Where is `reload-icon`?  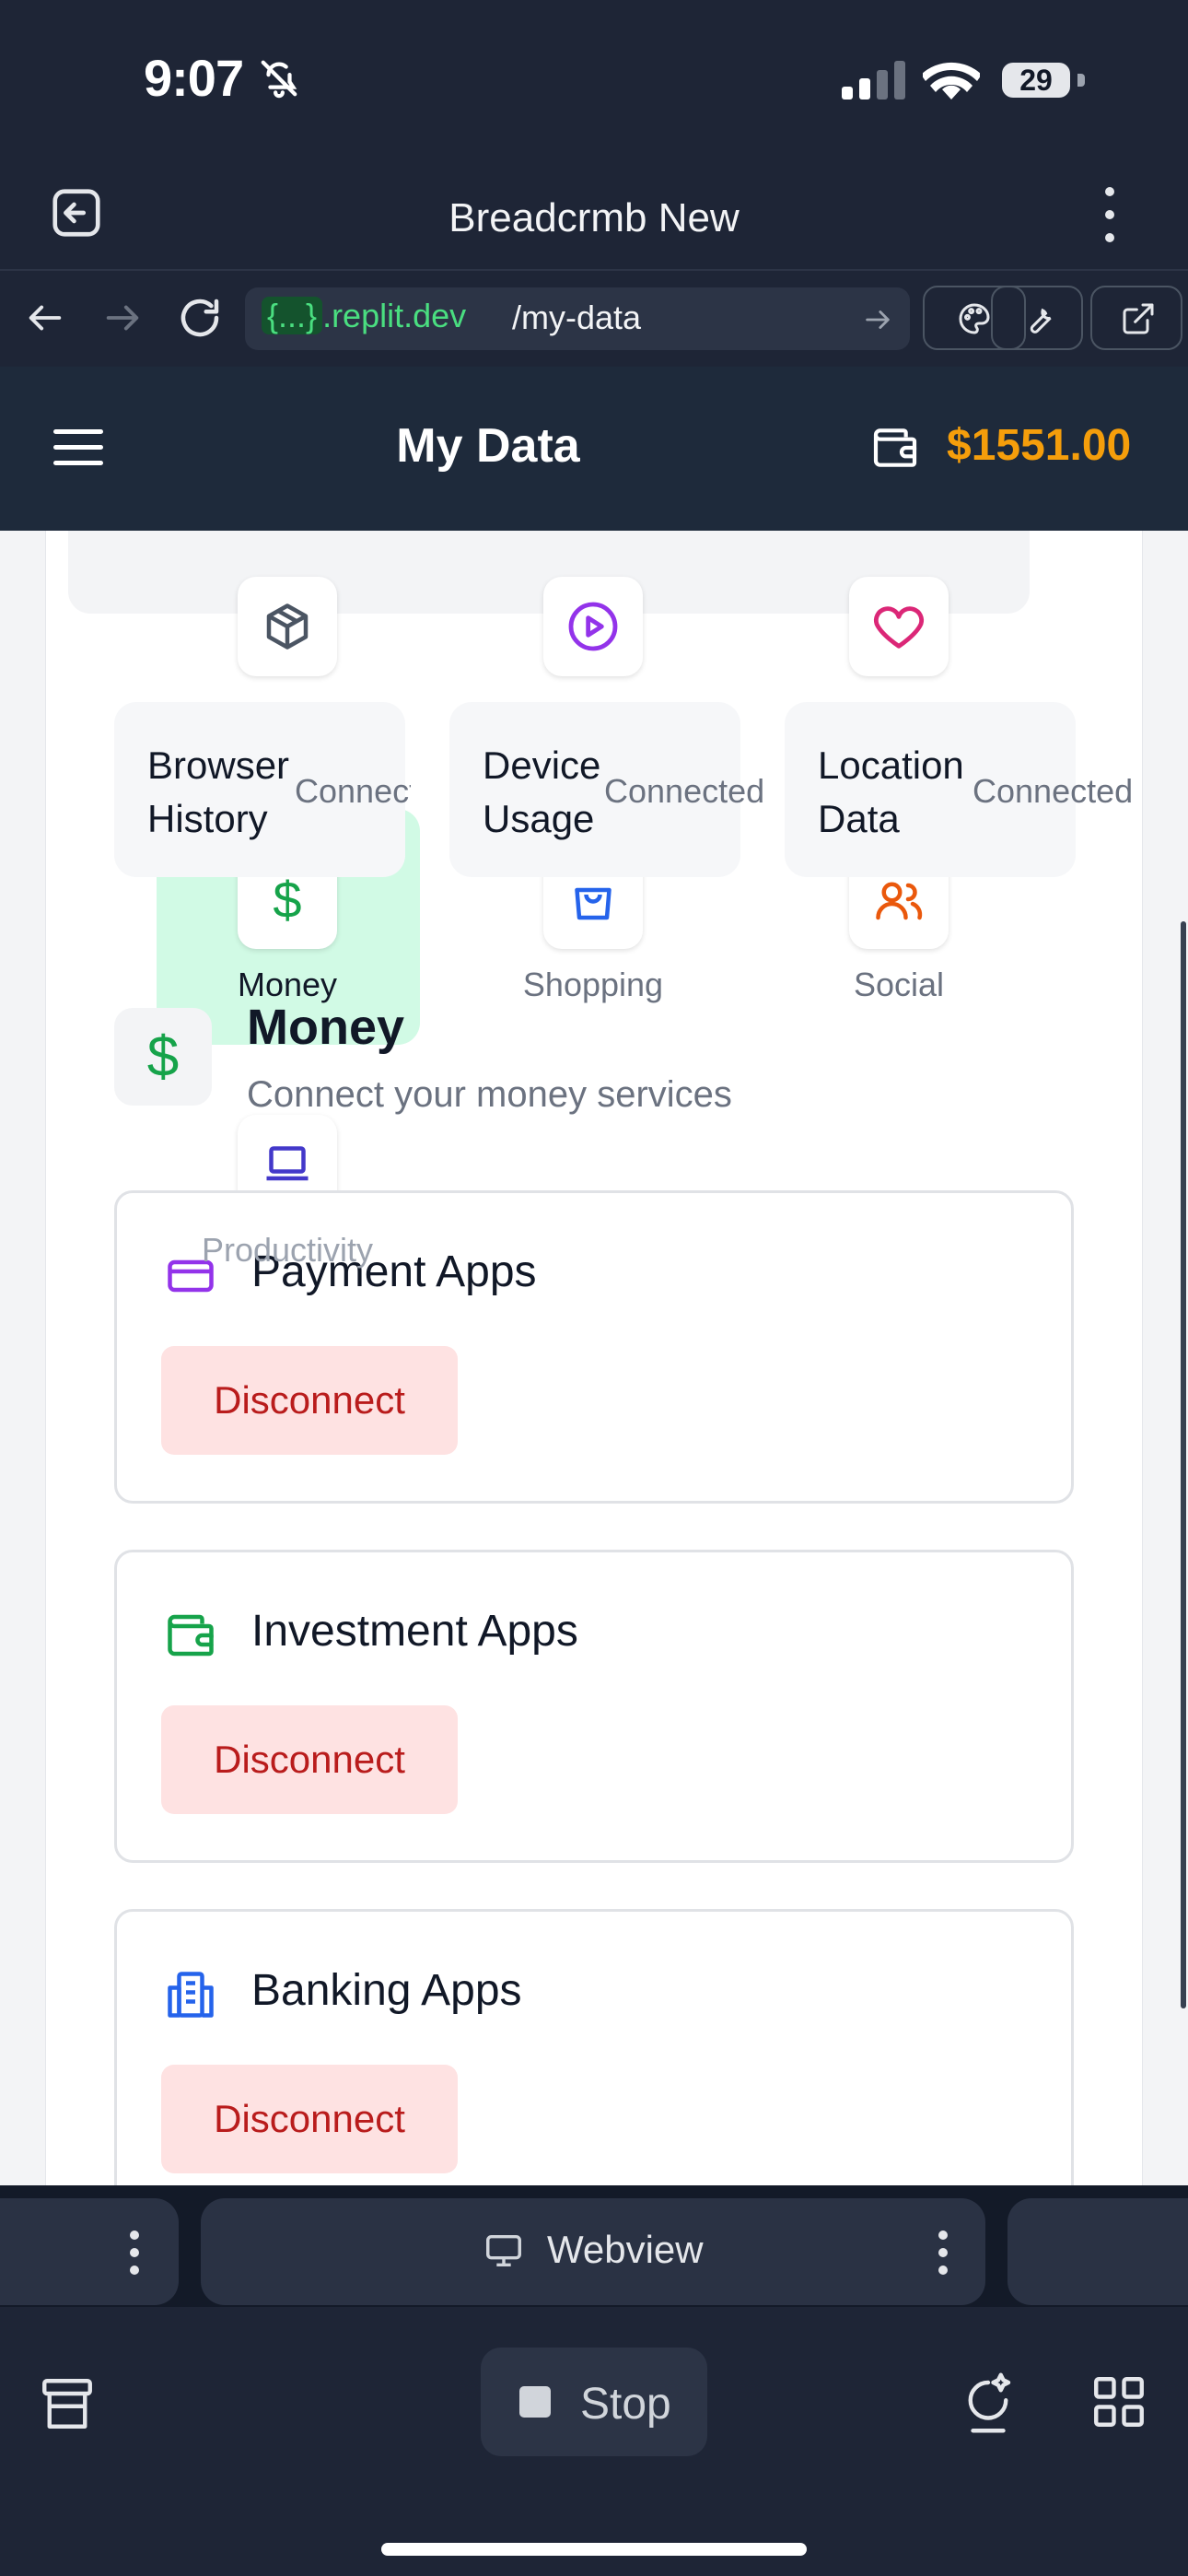 reload-icon is located at coordinates (200, 318).